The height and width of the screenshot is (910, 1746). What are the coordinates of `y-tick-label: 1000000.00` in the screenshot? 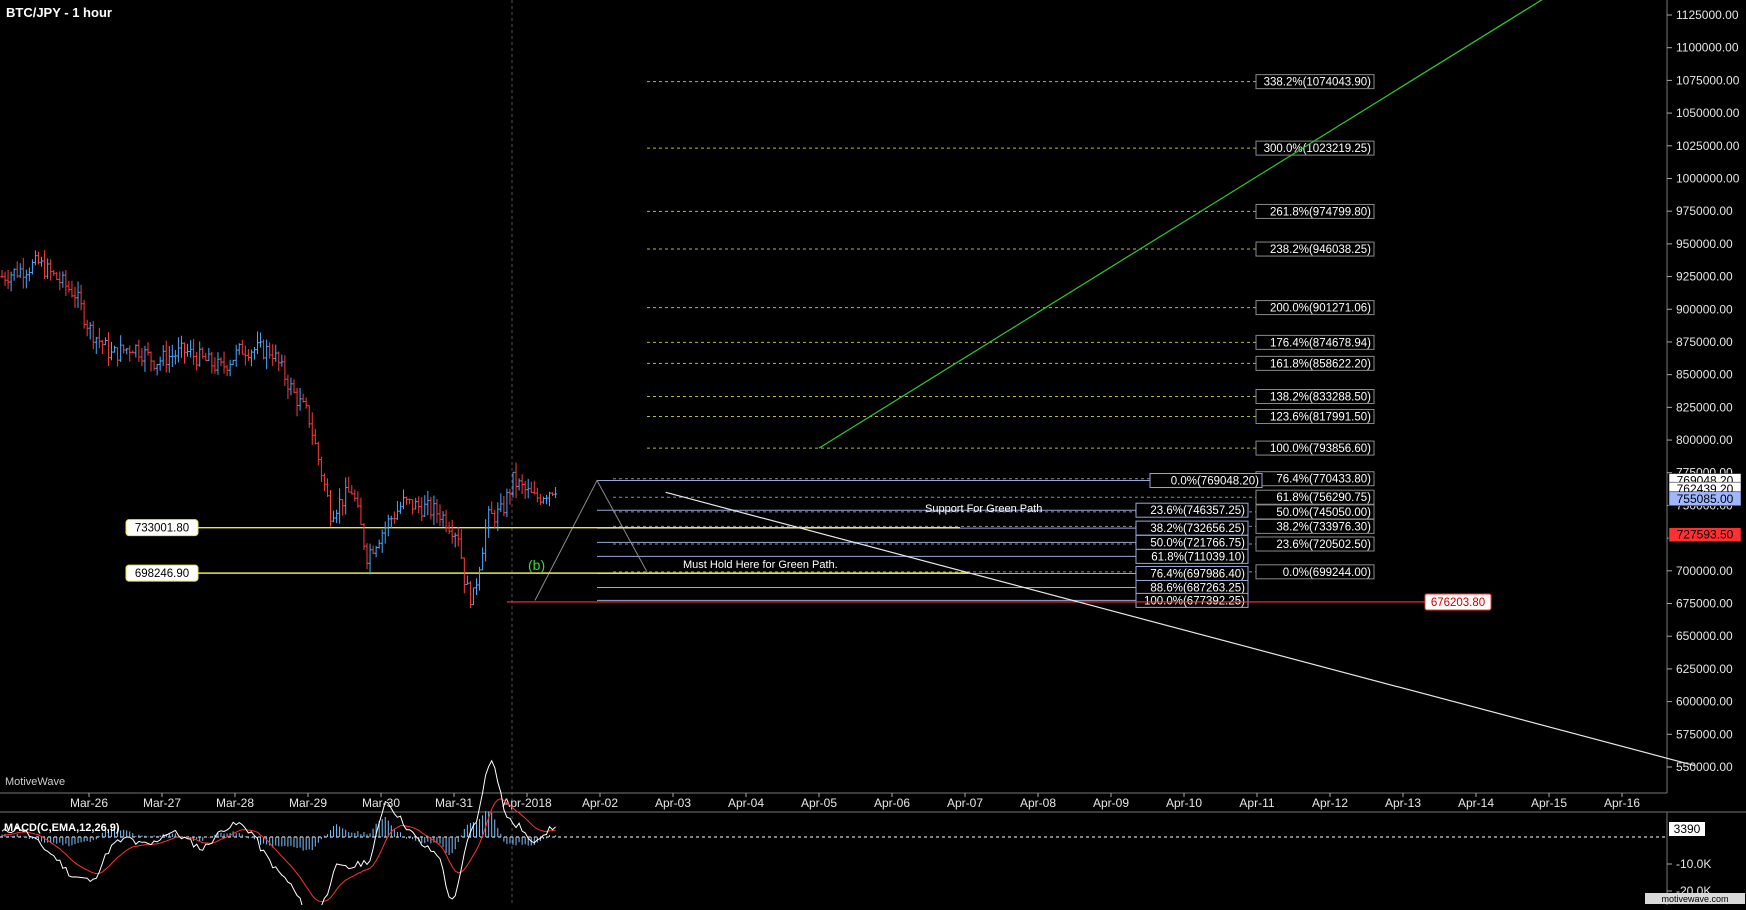 It's located at (1708, 178).